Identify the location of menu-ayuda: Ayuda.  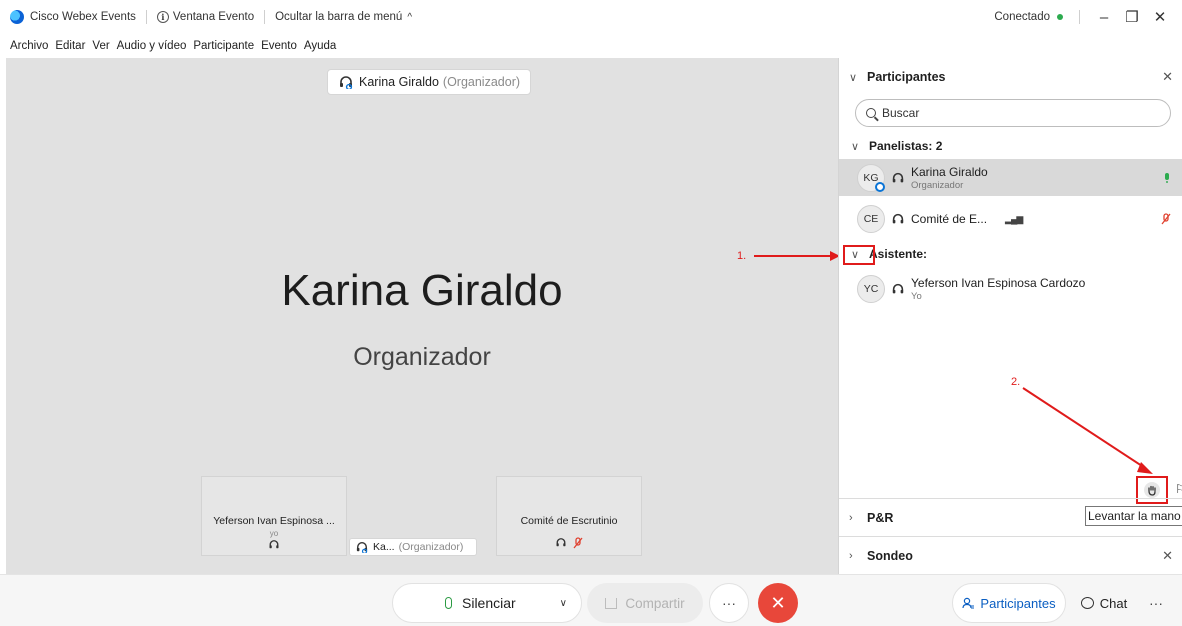
(320, 46).